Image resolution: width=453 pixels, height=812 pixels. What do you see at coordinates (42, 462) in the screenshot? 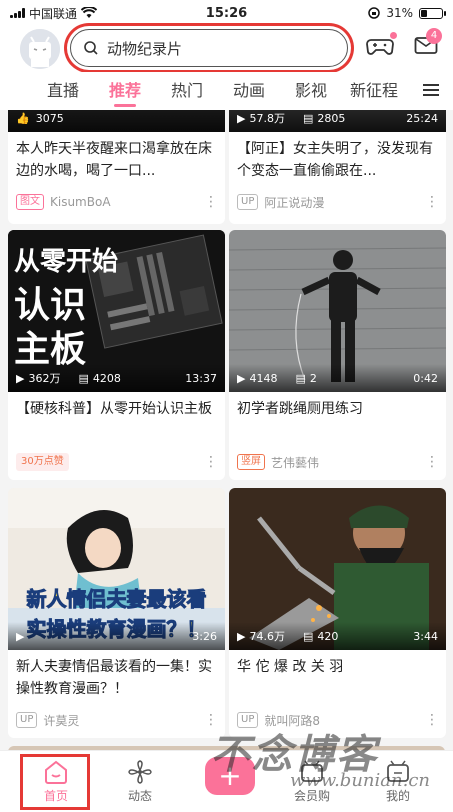
I see `likes-tag: 30万点赞` at bounding box center [42, 462].